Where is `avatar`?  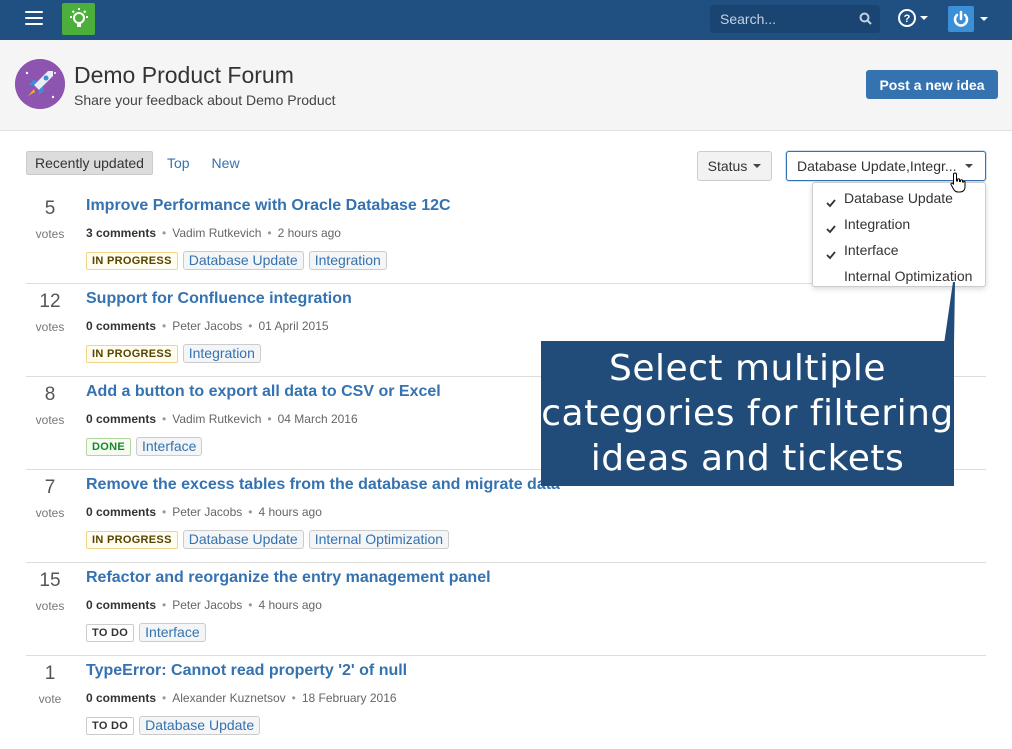
avatar is located at coordinates (961, 19).